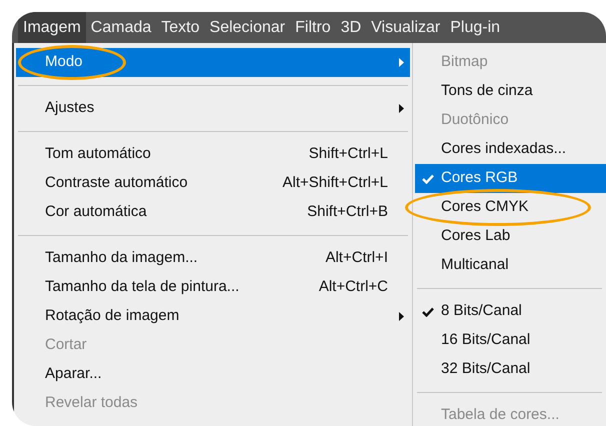 The width and height of the screenshot is (606, 426). I want to click on shortcut-label: Alt+Ctrl+C, so click(353, 287).